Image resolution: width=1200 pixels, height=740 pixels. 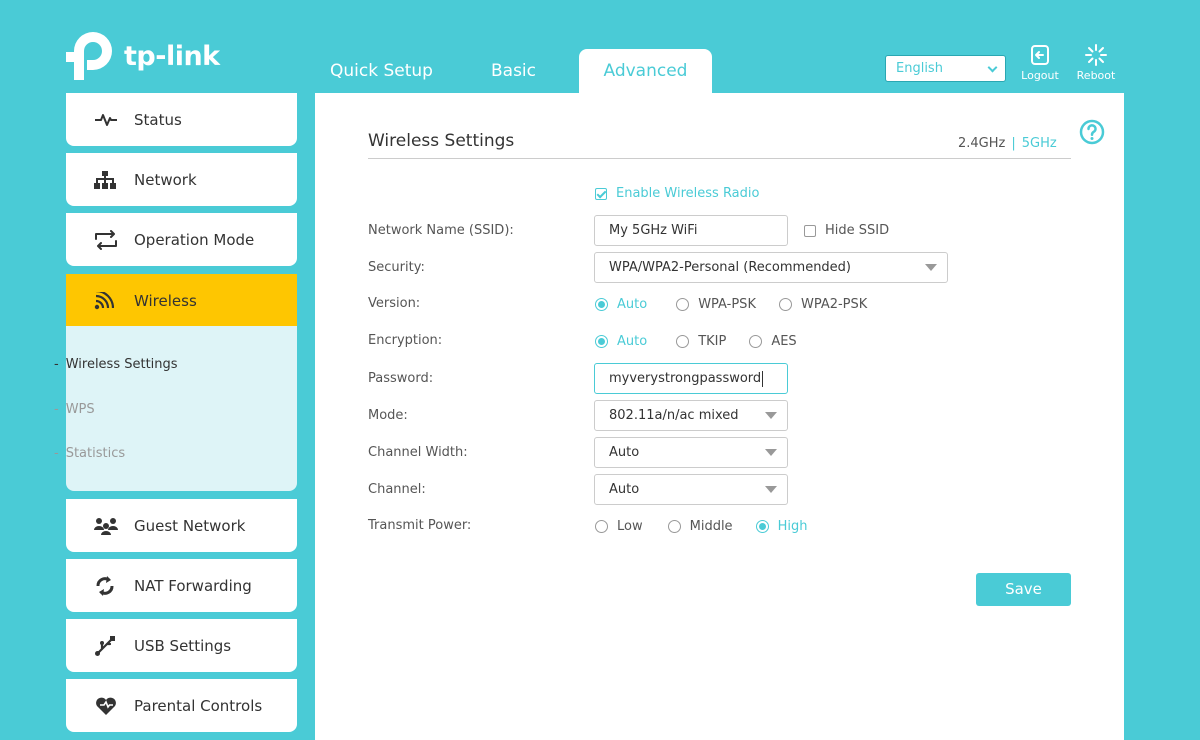 I want to click on sidebar-item-usb-settings: USB Settings, so click(x=181, y=645).